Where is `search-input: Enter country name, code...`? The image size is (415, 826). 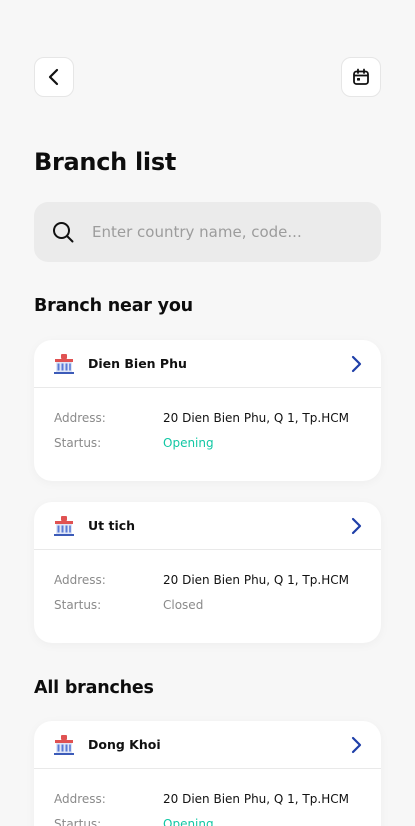
search-input: Enter country name, code... is located at coordinates (197, 232).